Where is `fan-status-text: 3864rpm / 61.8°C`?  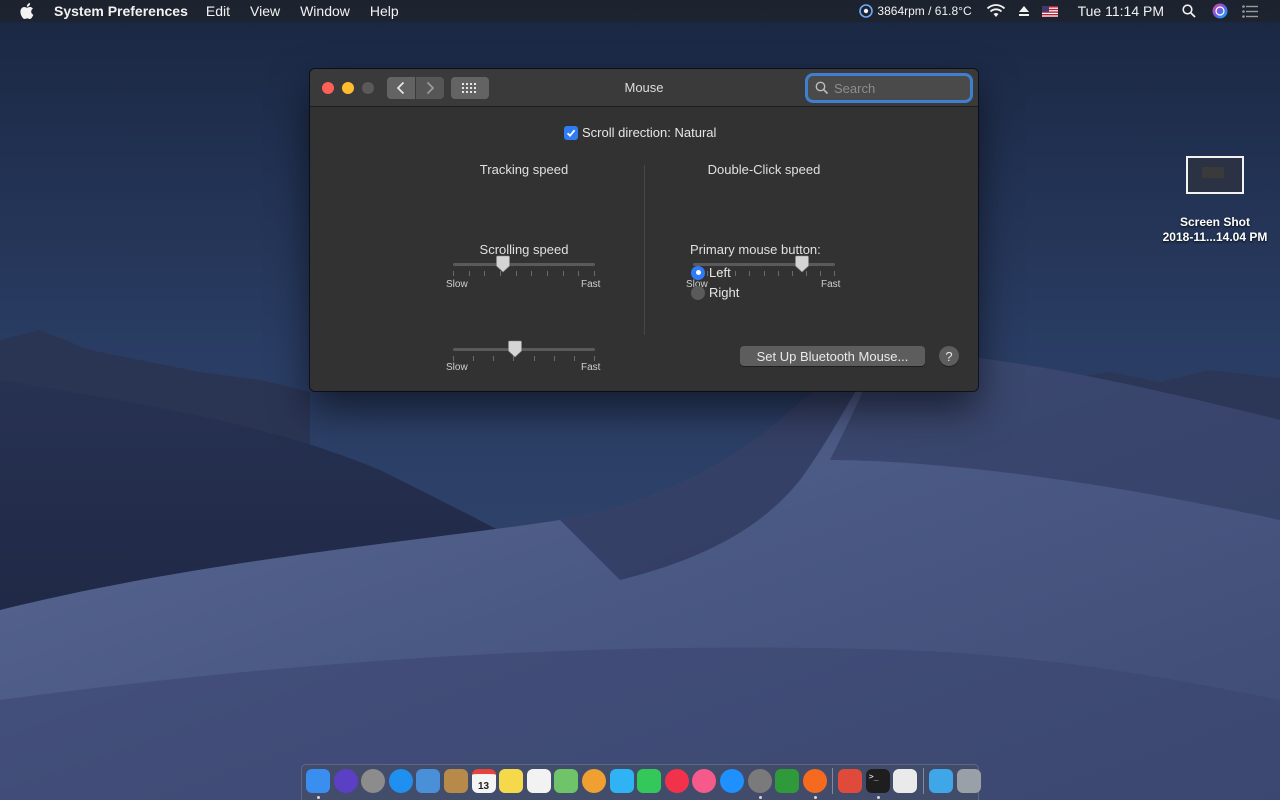 fan-status-text: 3864rpm / 61.8°C is located at coordinates (924, 11).